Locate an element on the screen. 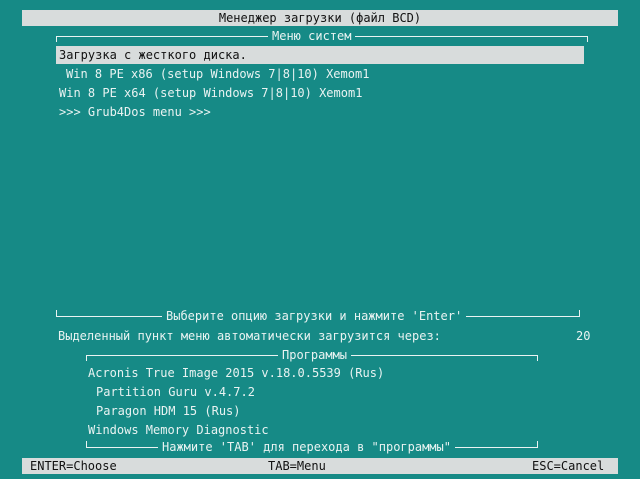  system-menu-header: Меню систем is located at coordinates (312, 36).